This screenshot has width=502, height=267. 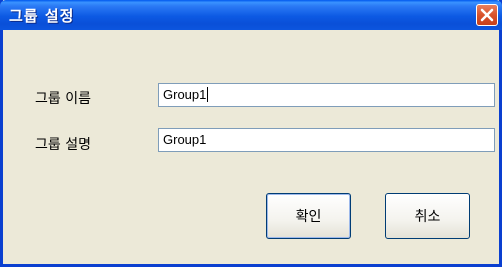 What do you see at coordinates (185, 139) in the screenshot?
I see `group-description-value: Group1` at bounding box center [185, 139].